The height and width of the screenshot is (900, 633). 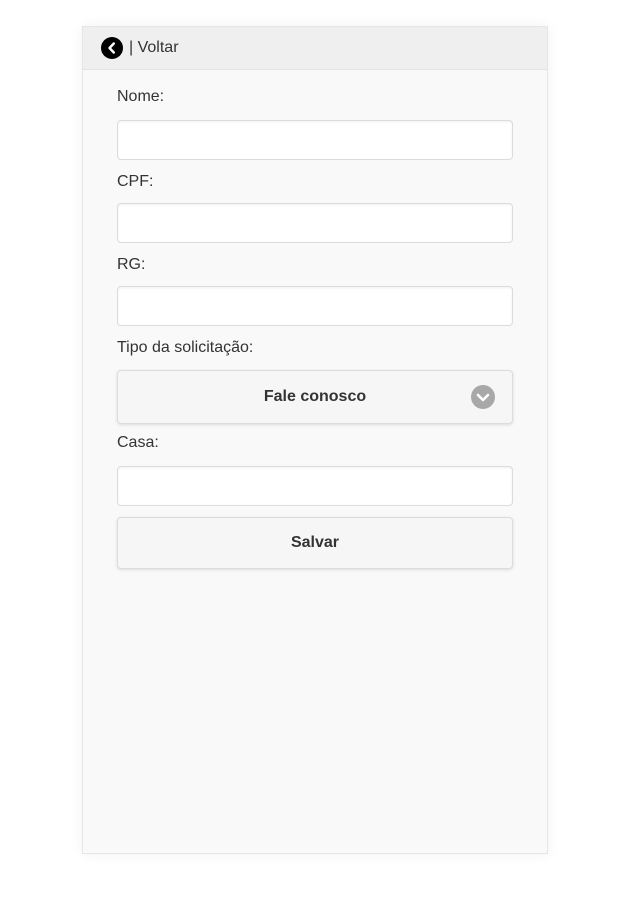 I want to click on tipo-select: Fale conosco, so click(x=315, y=397).